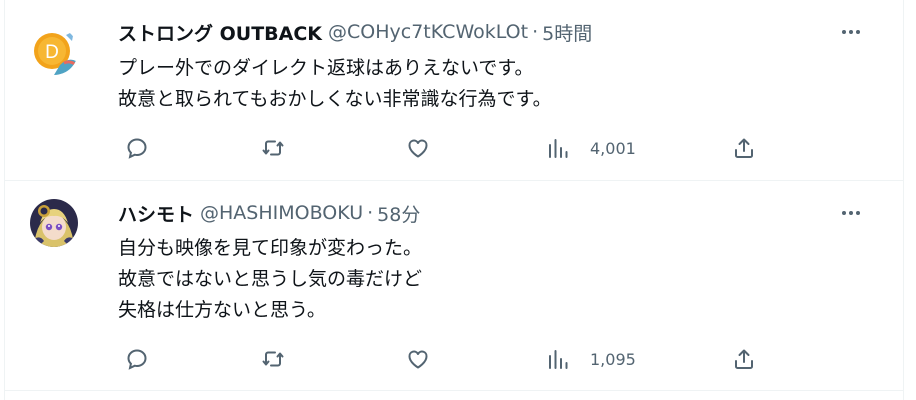 This screenshot has height=400, width=916. Describe the element at coordinates (156, 213) in the screenshot. I see `display-name: ハシモト` at that location.